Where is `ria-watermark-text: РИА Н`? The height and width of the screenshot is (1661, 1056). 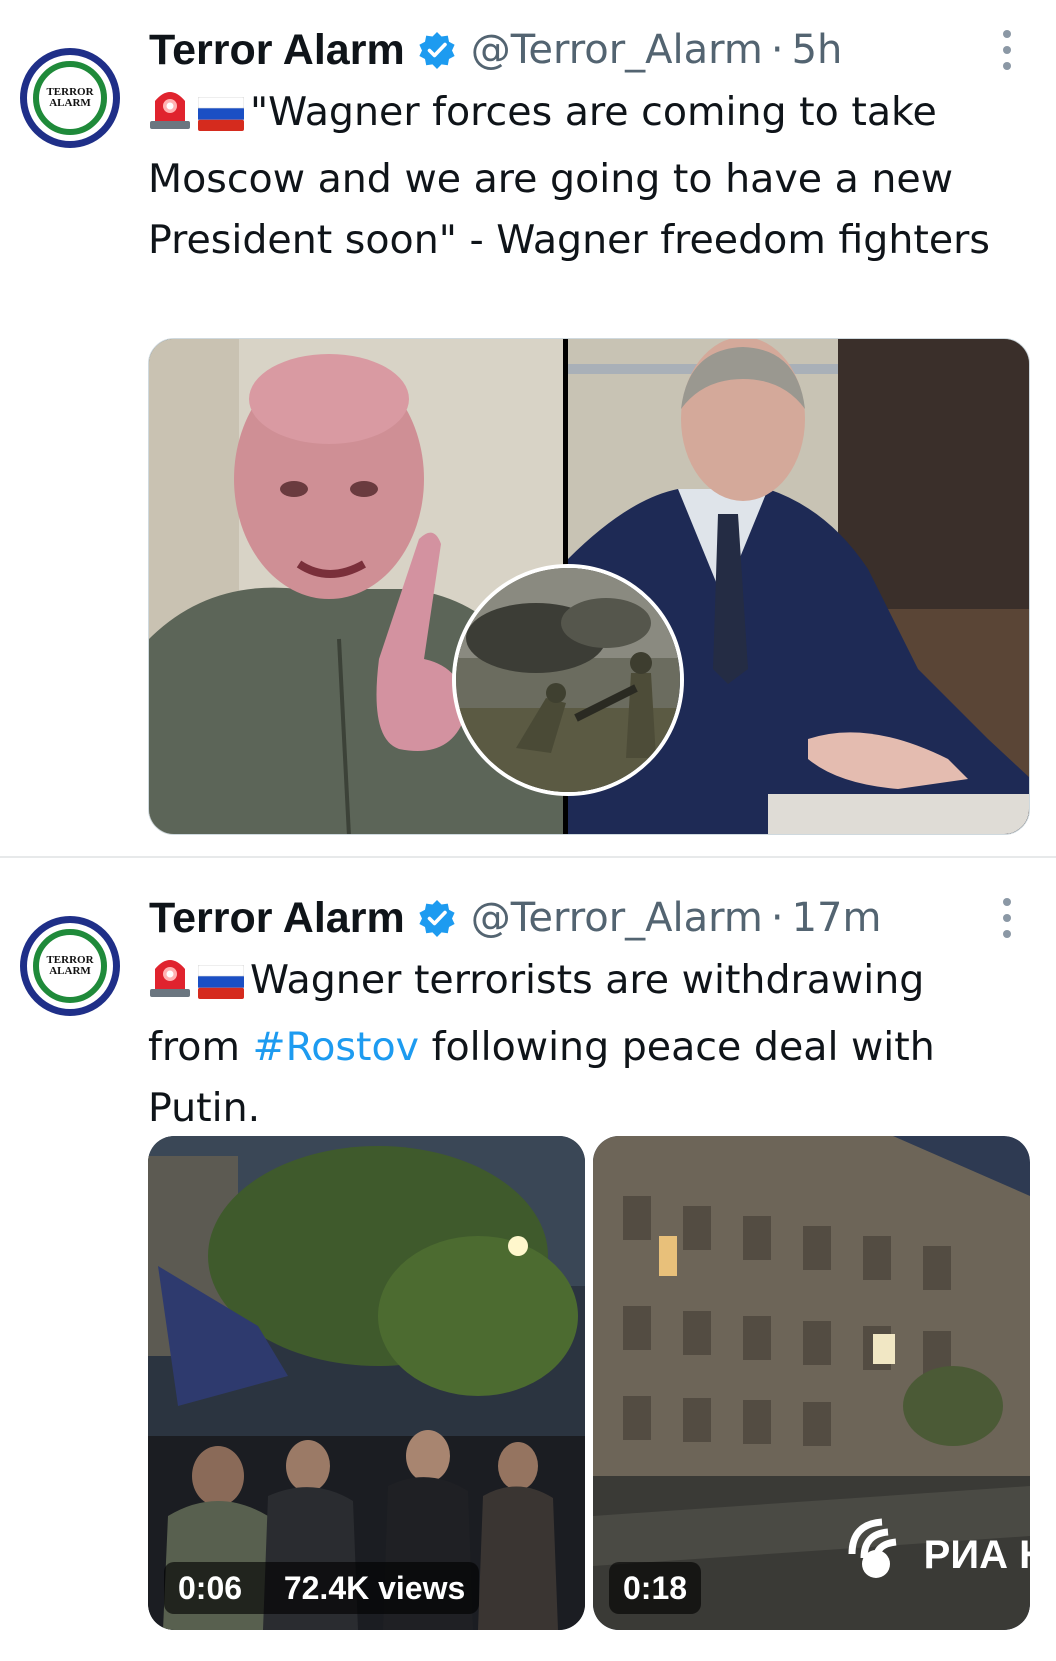
ria-watermark-text: РИА Н is located at coordinates (976, 1554).